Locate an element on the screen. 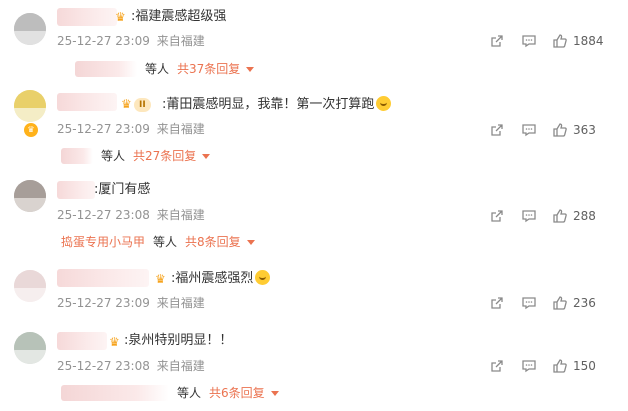 This screenshot has width=628, height=411. like-button: 288 is located at coordinates (574, 216).